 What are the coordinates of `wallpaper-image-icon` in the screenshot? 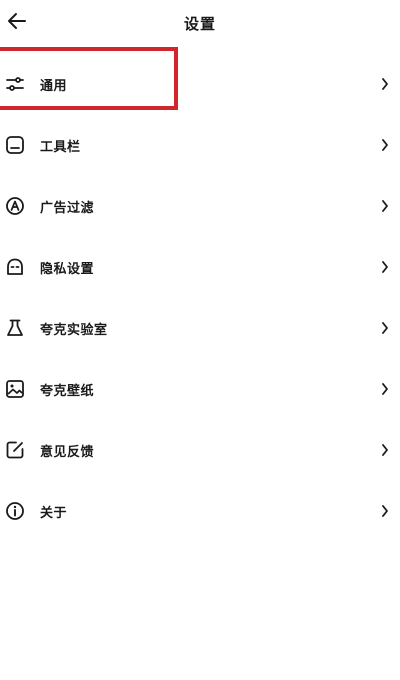 It's located at (15, 389).